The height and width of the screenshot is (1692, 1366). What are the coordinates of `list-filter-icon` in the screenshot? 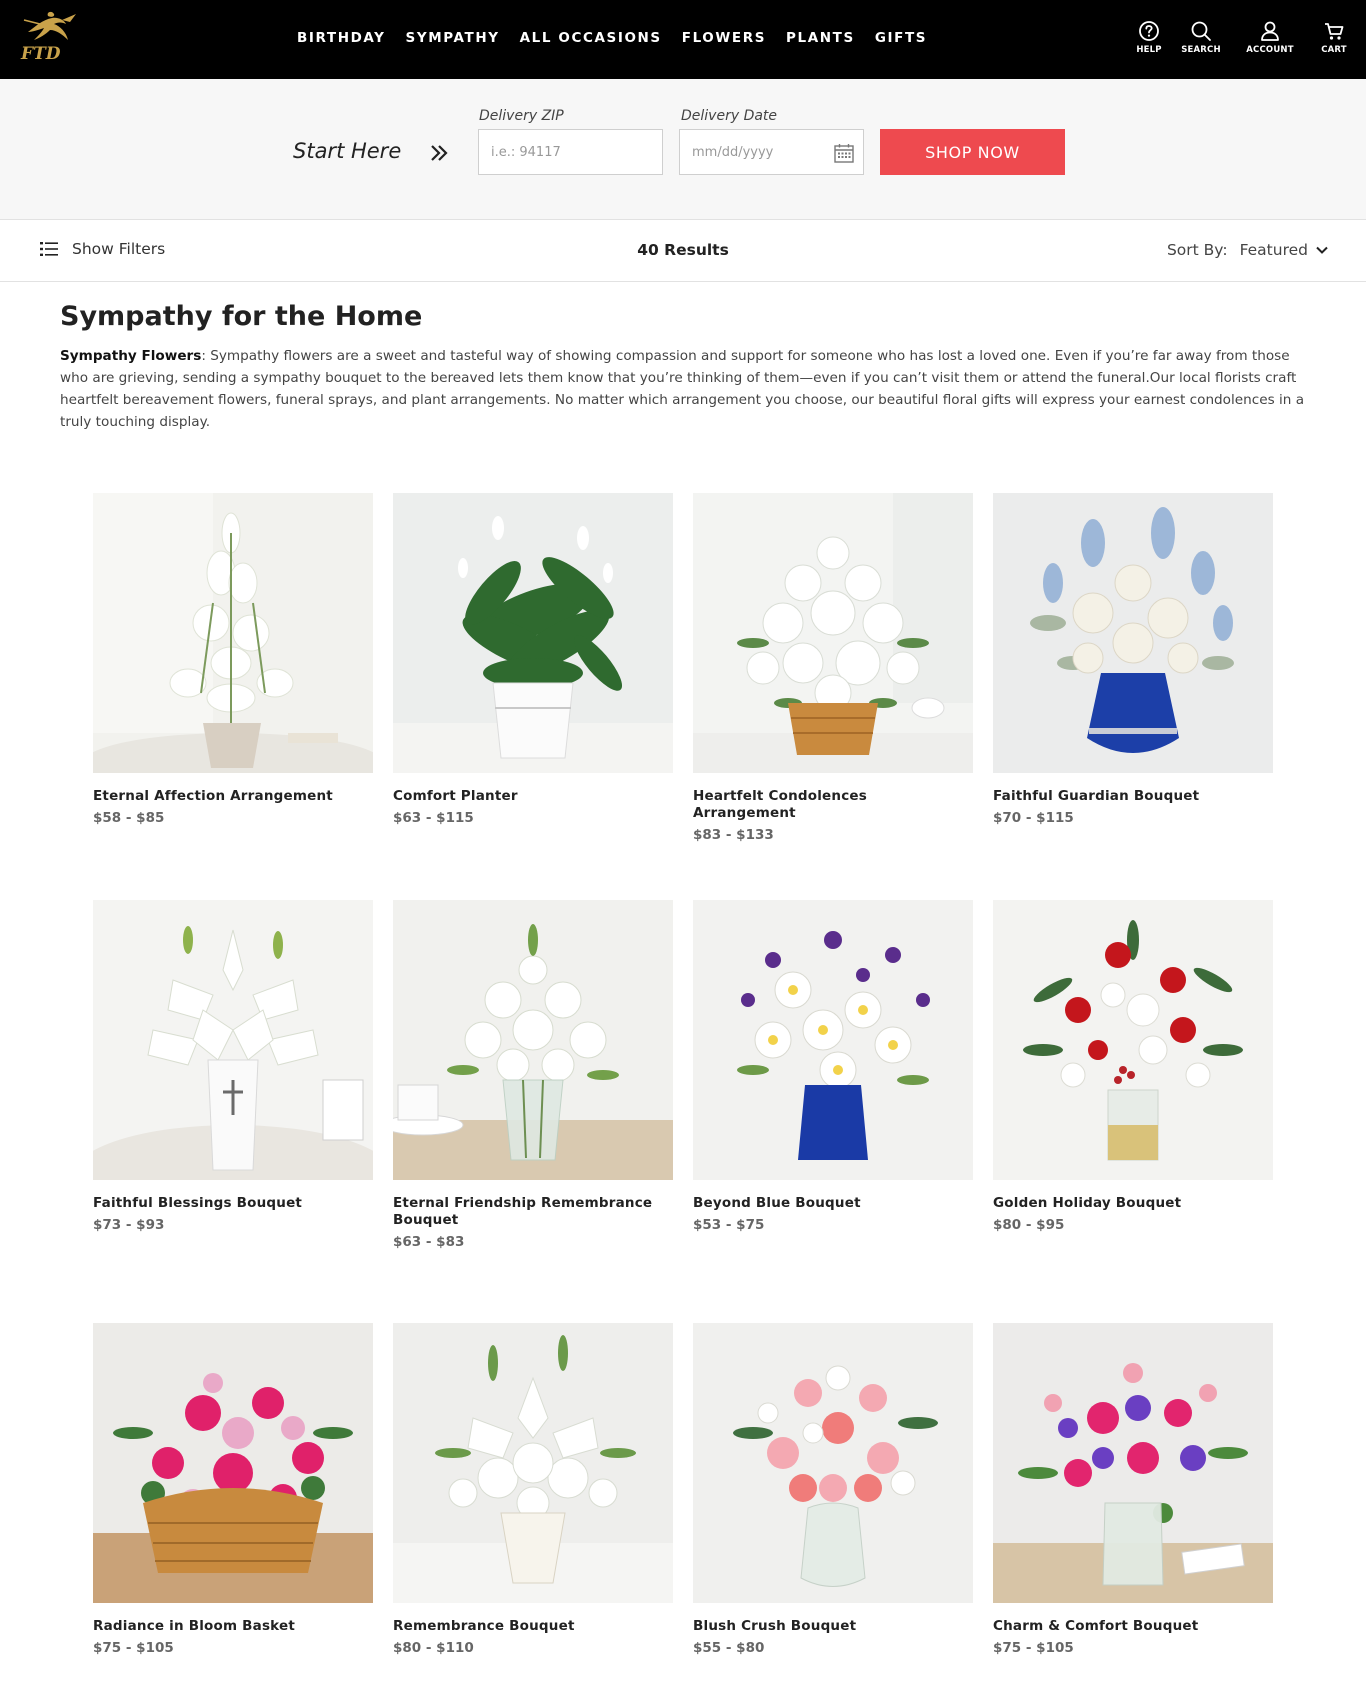 It's located at (49, 249).